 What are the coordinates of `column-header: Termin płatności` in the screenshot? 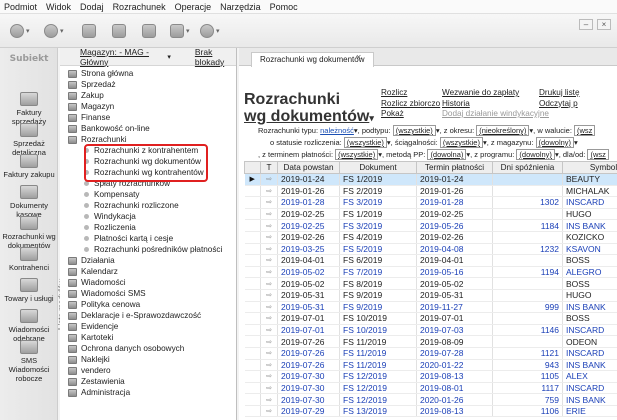 It's located at (454, 167).